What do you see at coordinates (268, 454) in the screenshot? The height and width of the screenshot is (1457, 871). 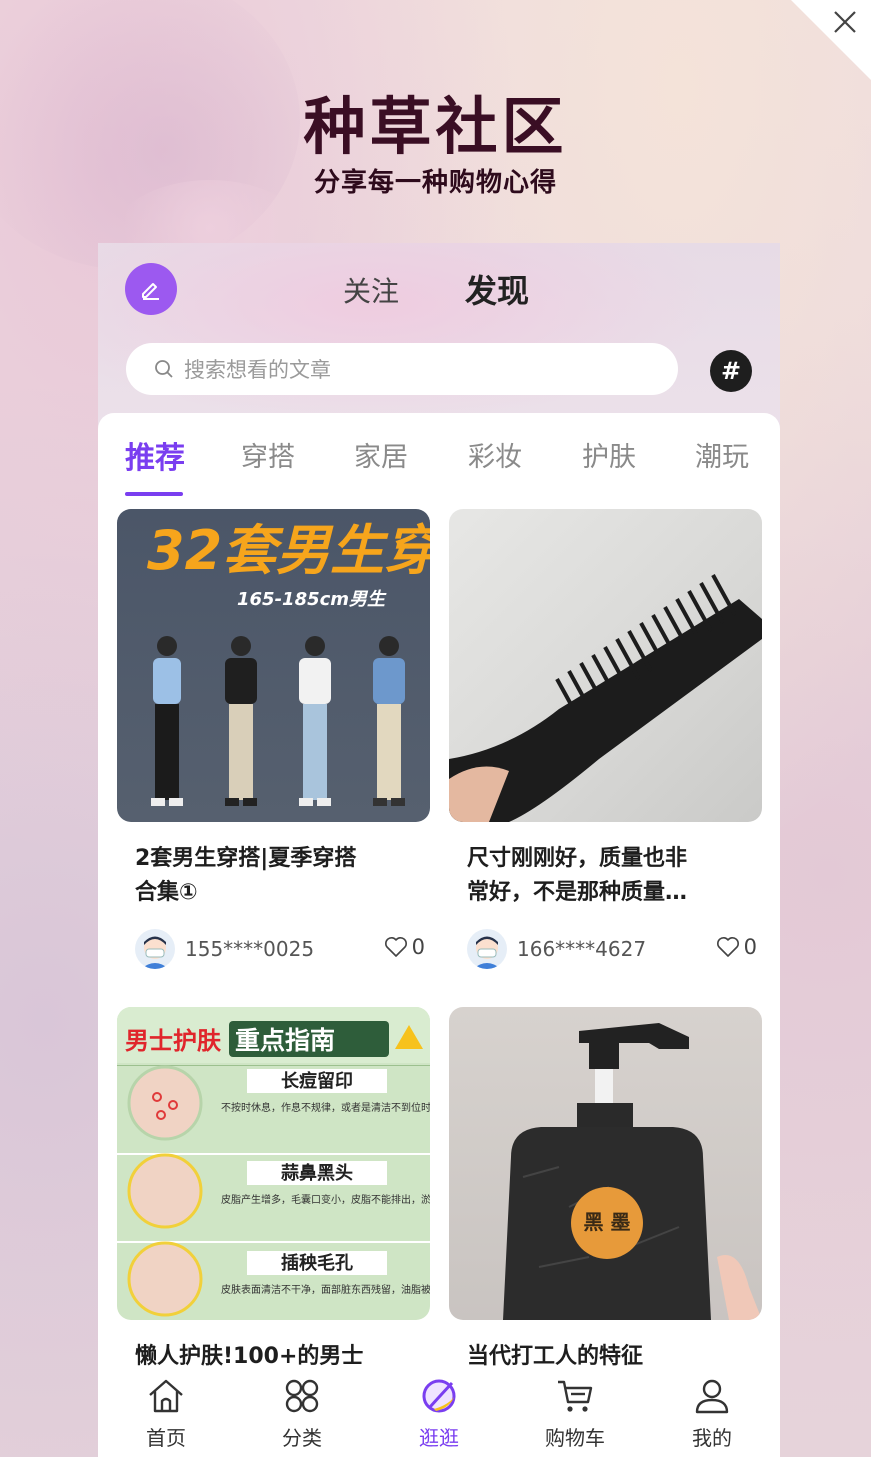 I see `category-tab-outfit: 穿搭` at bounding box center [268, 454].